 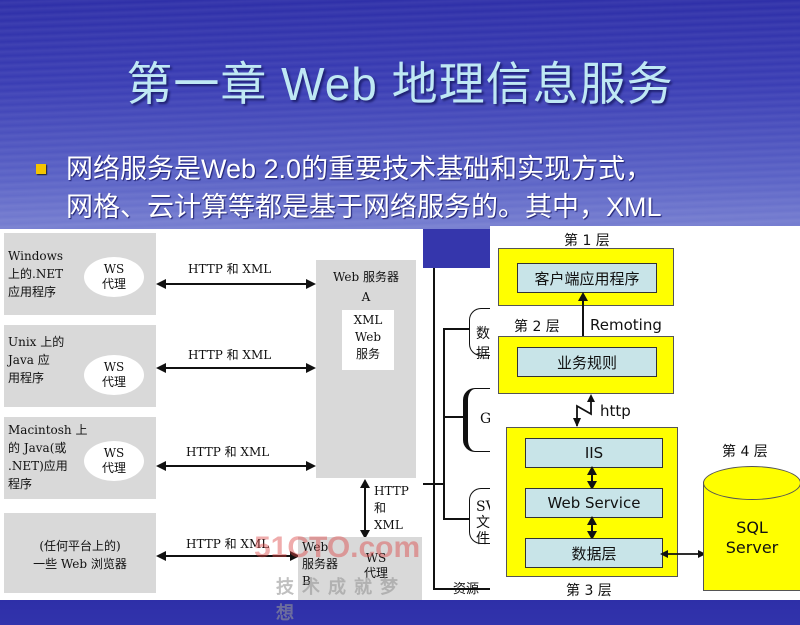 I want to click on layer-3-box: IIS Web Service 数据层, so click(x=592, y=502).